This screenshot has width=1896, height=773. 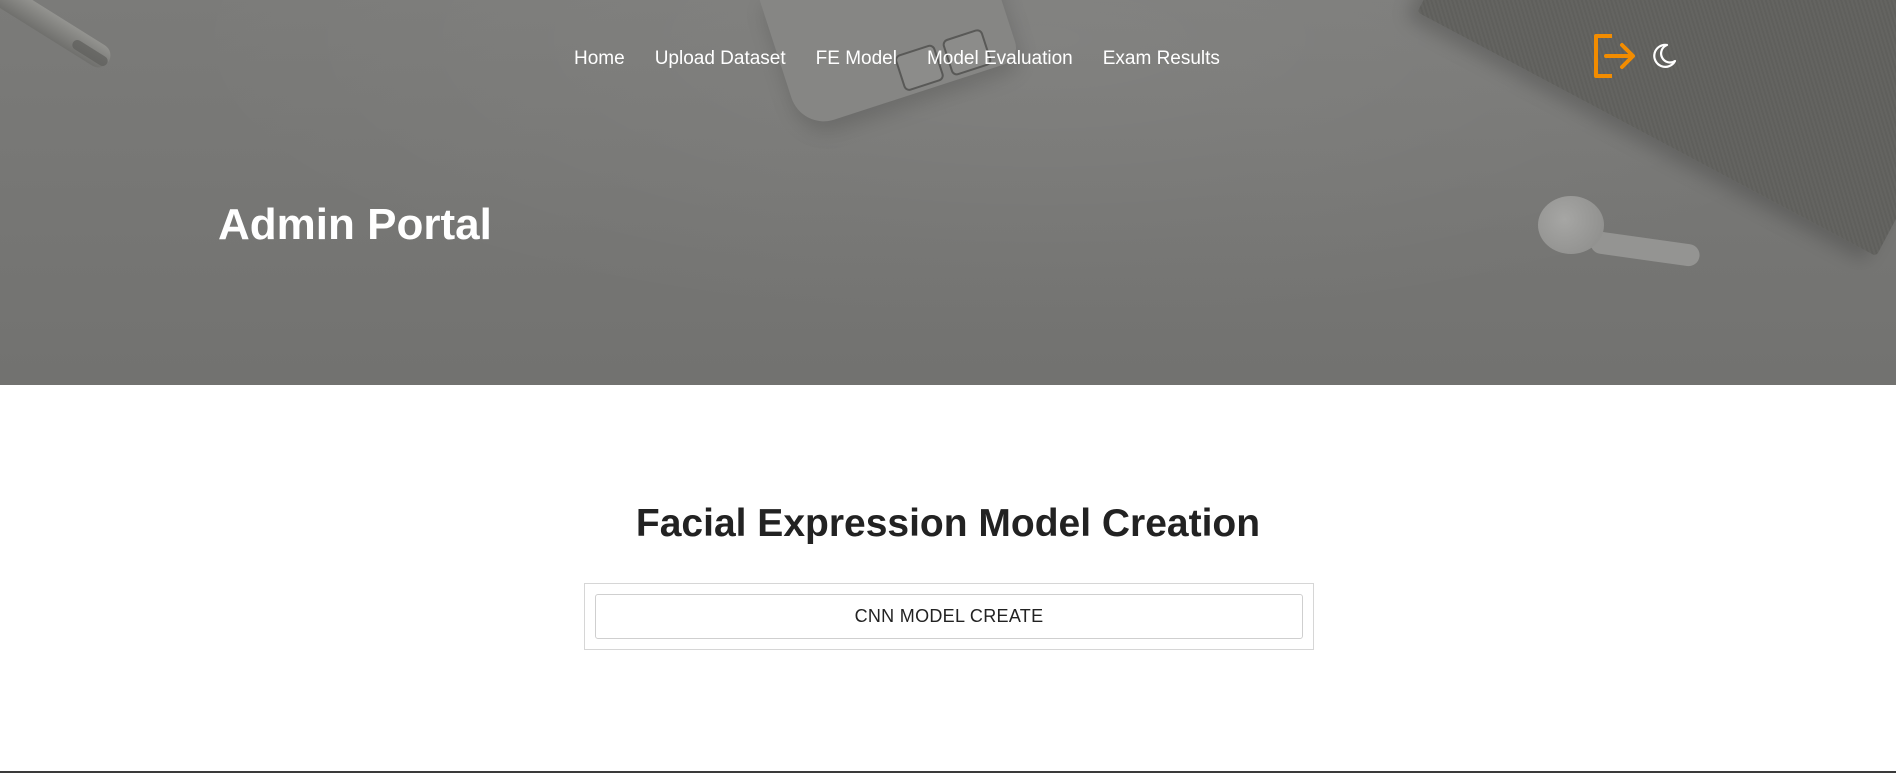 I want to click on logout-icon, so click(x=1614, y=56).